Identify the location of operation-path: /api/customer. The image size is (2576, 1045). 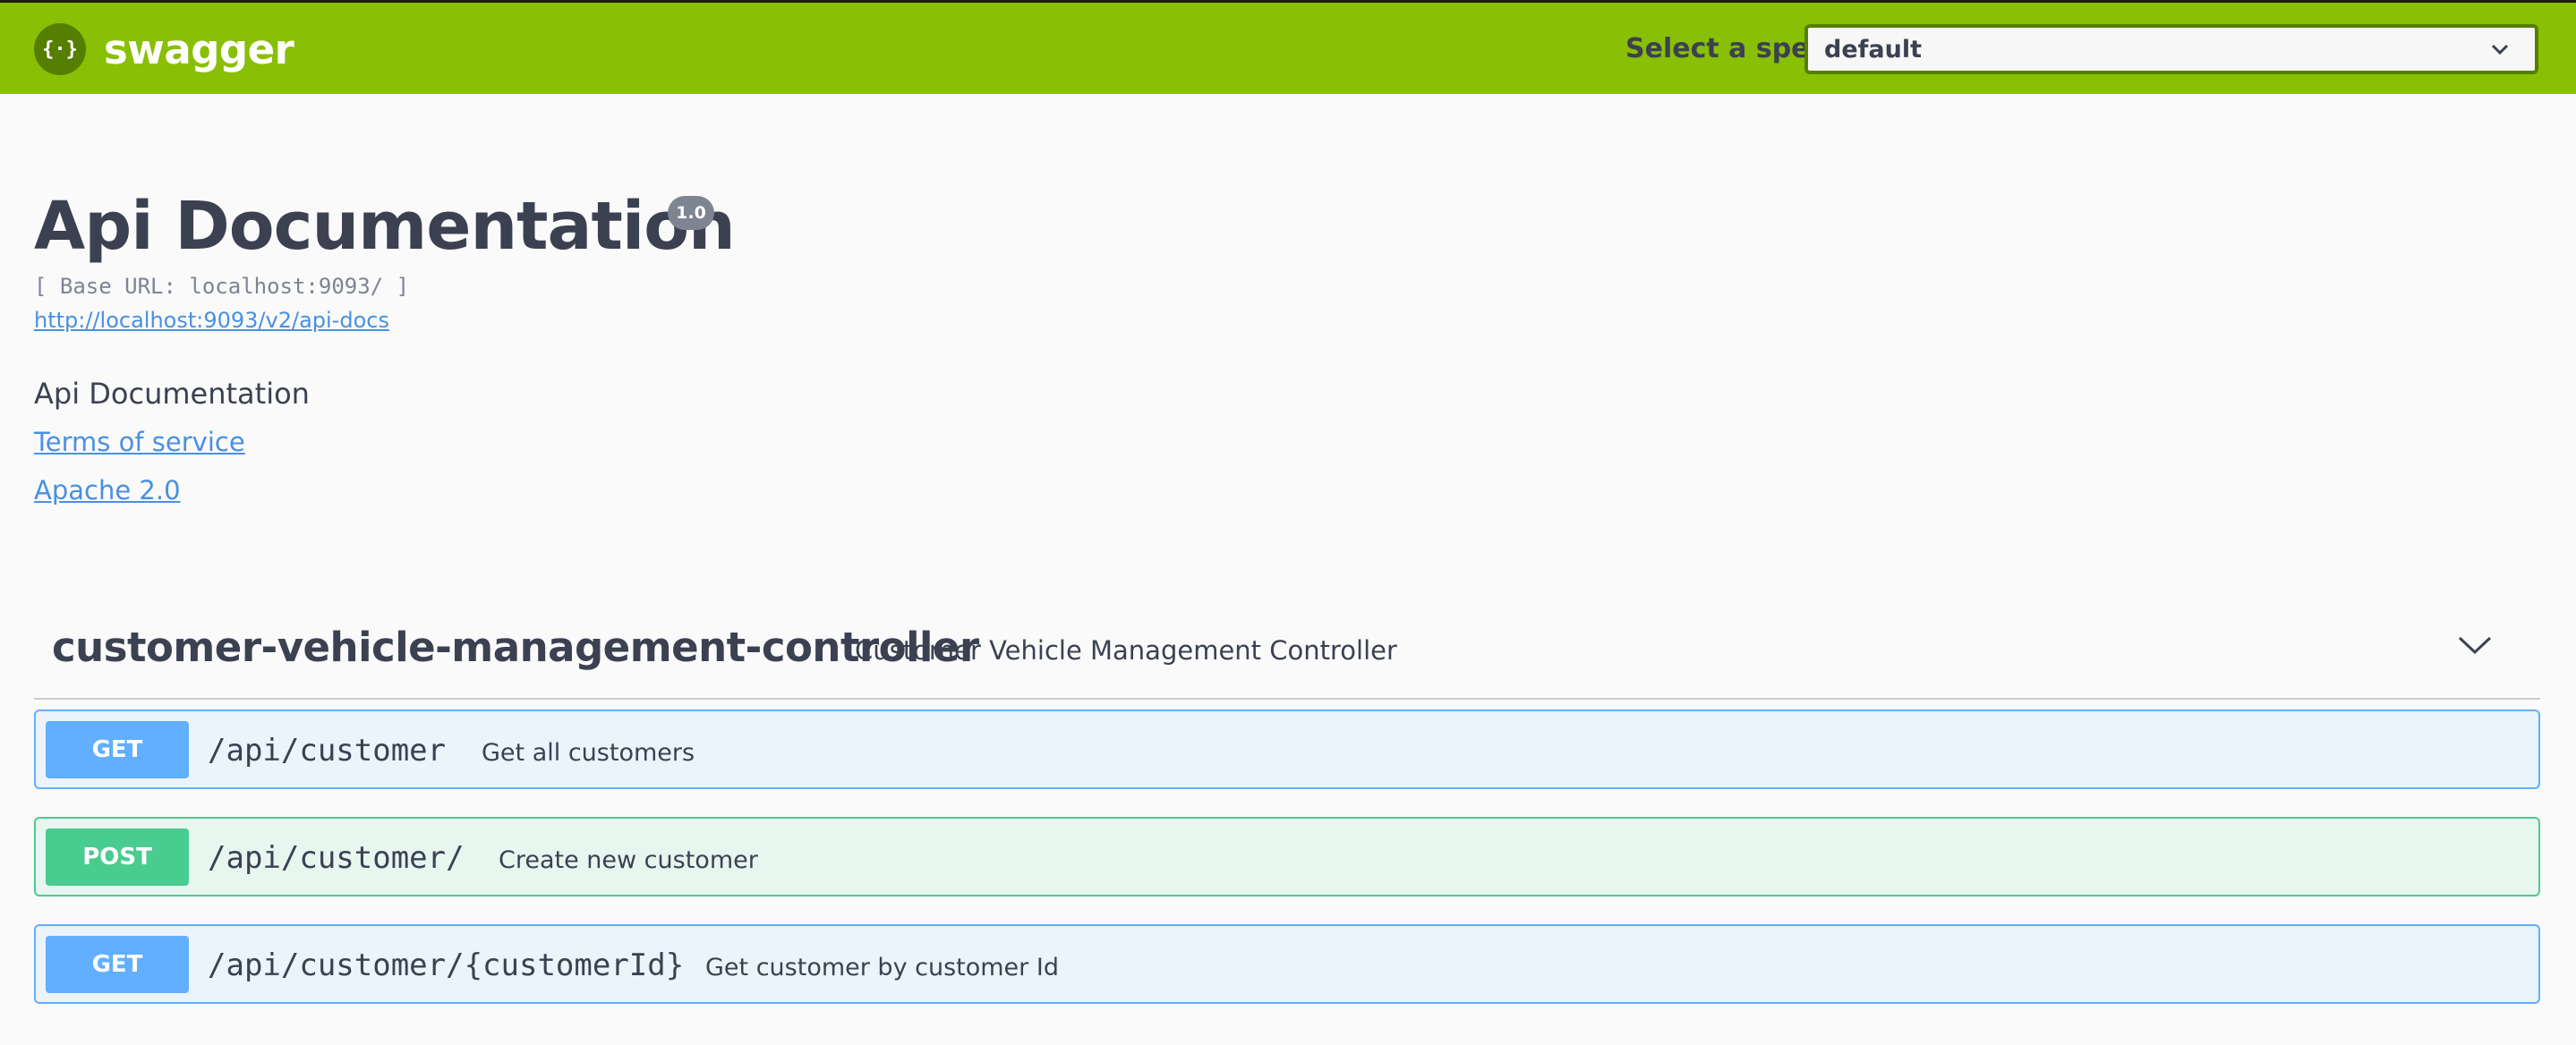
(327, 751).